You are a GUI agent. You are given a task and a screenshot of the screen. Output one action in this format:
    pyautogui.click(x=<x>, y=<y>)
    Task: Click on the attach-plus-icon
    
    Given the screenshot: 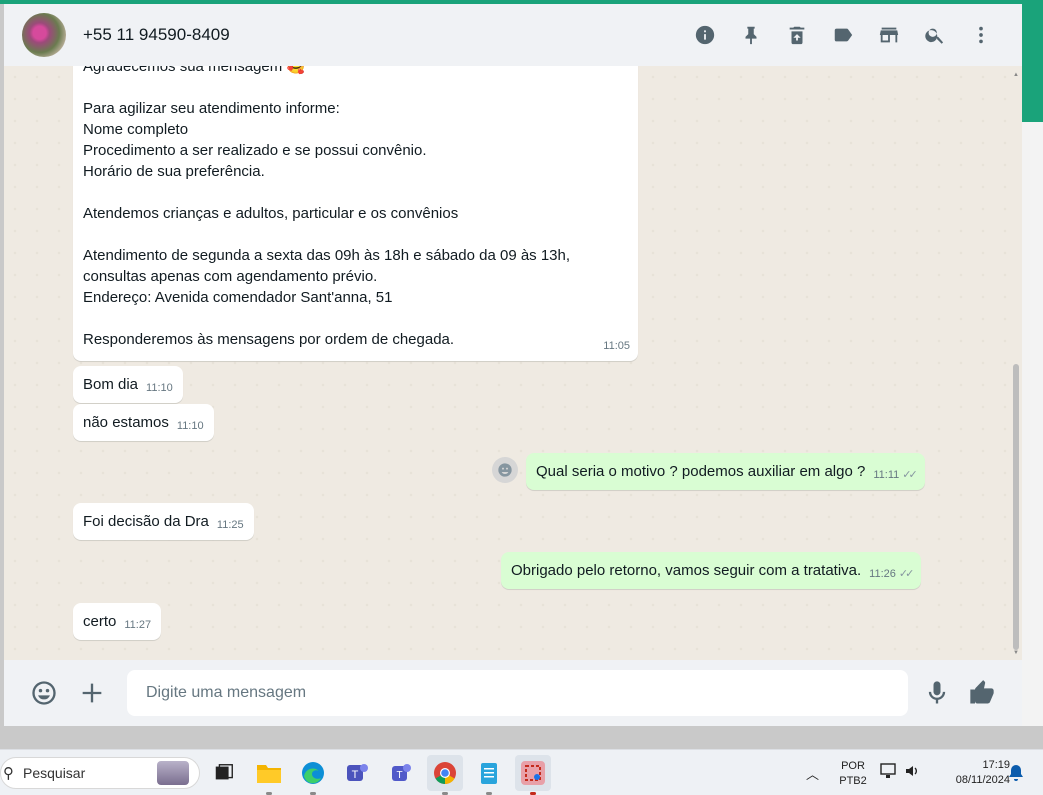 What is the action you would take?
    pyautogui.click(x=92, y=693)
    